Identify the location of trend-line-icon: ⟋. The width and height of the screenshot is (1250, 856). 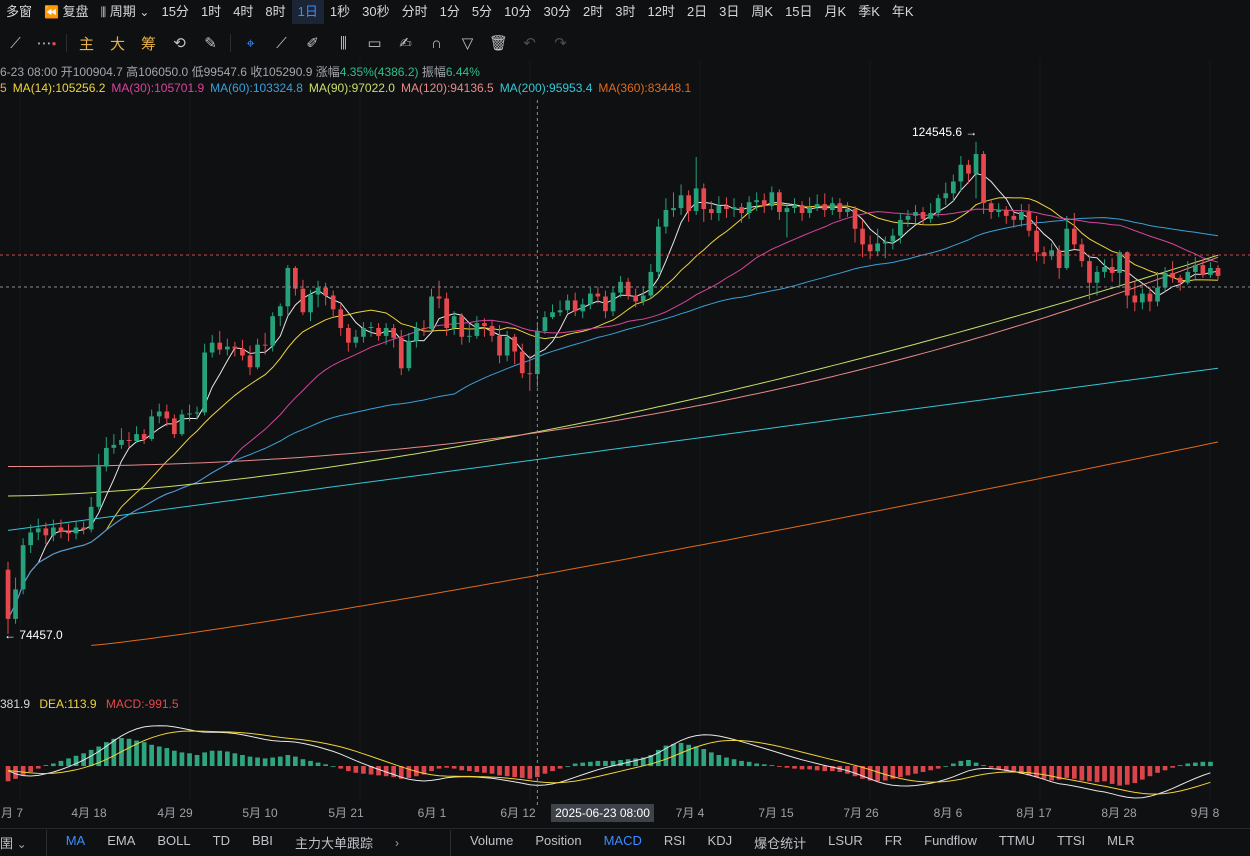
(15, 43).